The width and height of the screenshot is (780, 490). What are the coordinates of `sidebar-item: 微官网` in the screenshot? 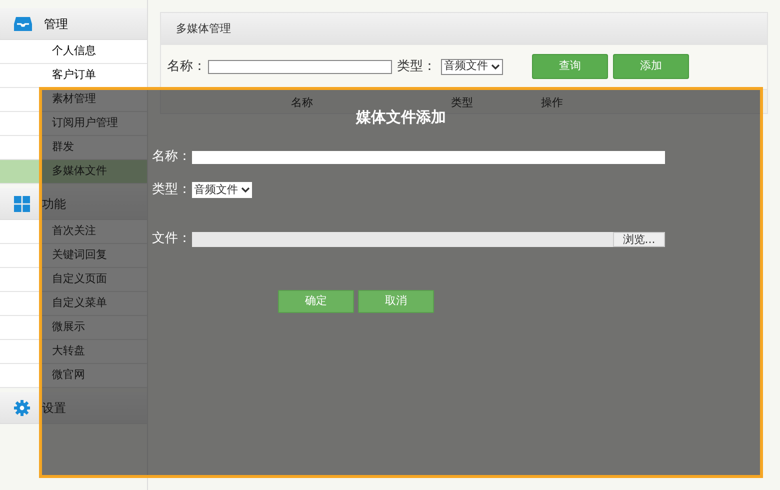 It's located at (73, 376).